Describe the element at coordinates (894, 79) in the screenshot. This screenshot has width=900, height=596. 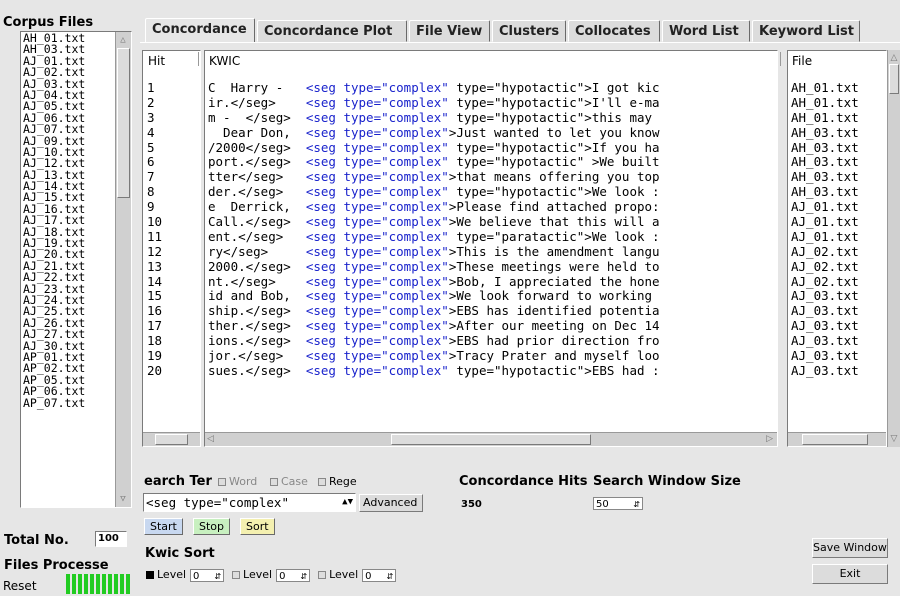
I see `results-scroll-thumb` at that location.